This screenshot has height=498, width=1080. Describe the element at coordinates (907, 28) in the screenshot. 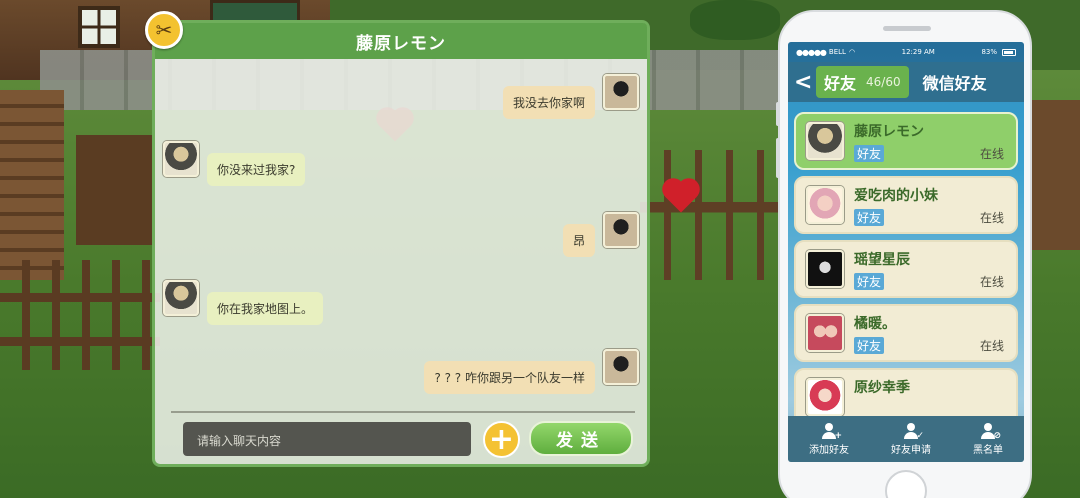

I see `phone-speaker` at that location.